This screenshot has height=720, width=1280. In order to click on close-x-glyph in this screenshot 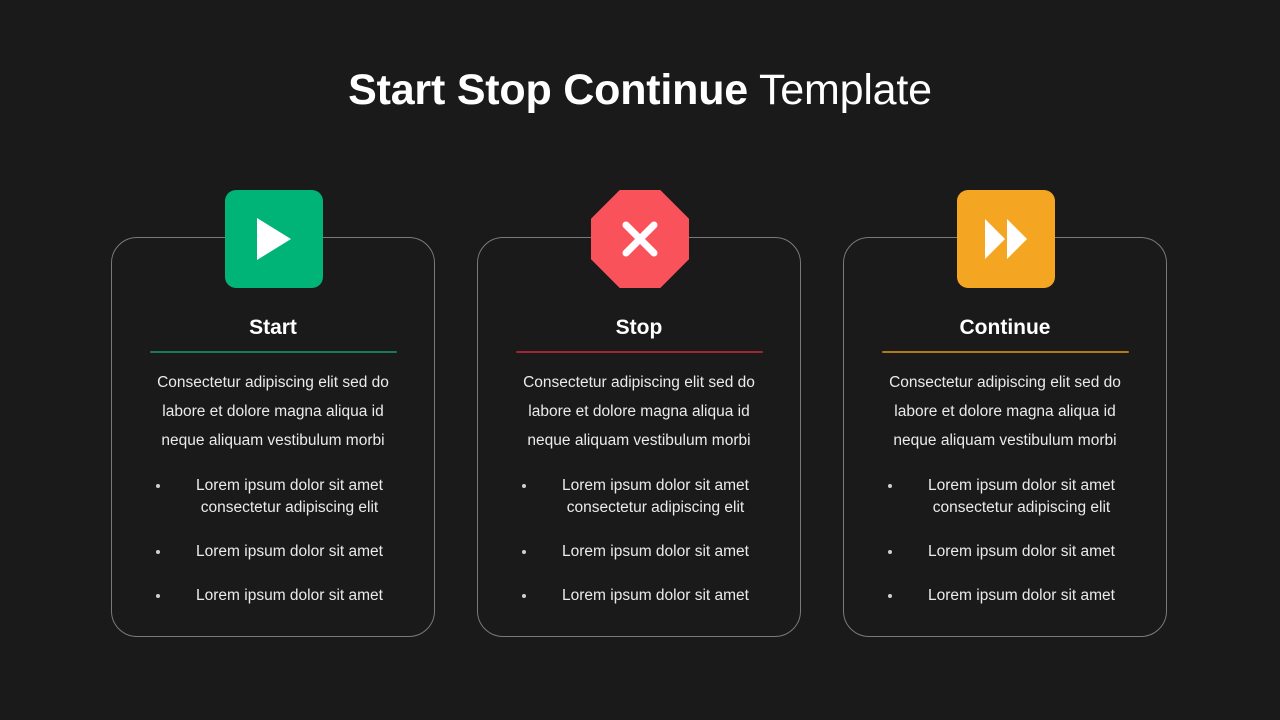, I will do `click(640, 239)`.